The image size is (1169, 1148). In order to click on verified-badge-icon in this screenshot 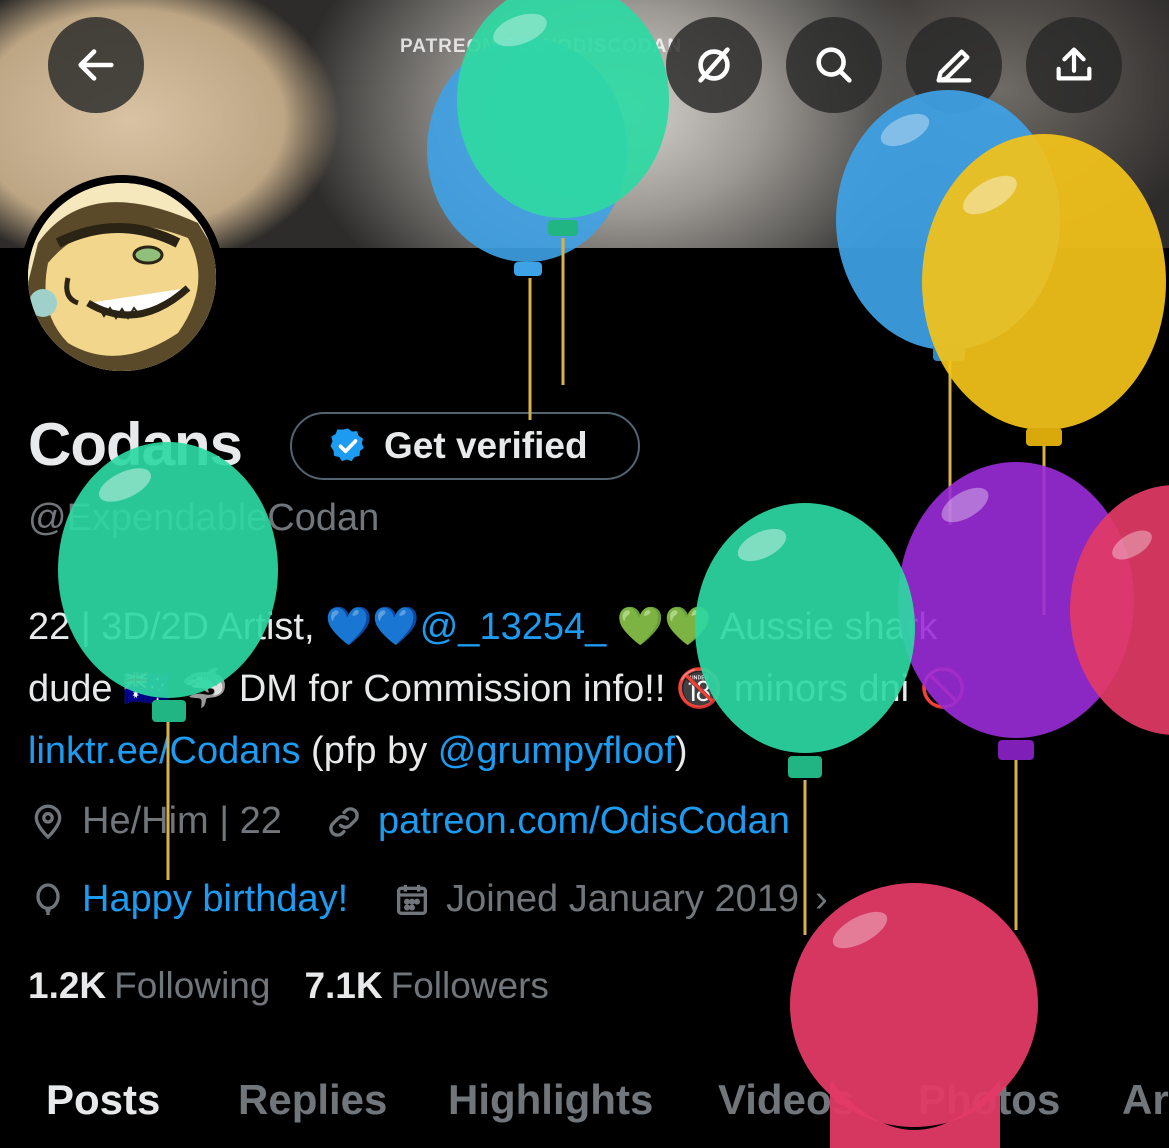, I will do `click(347, 445)`.